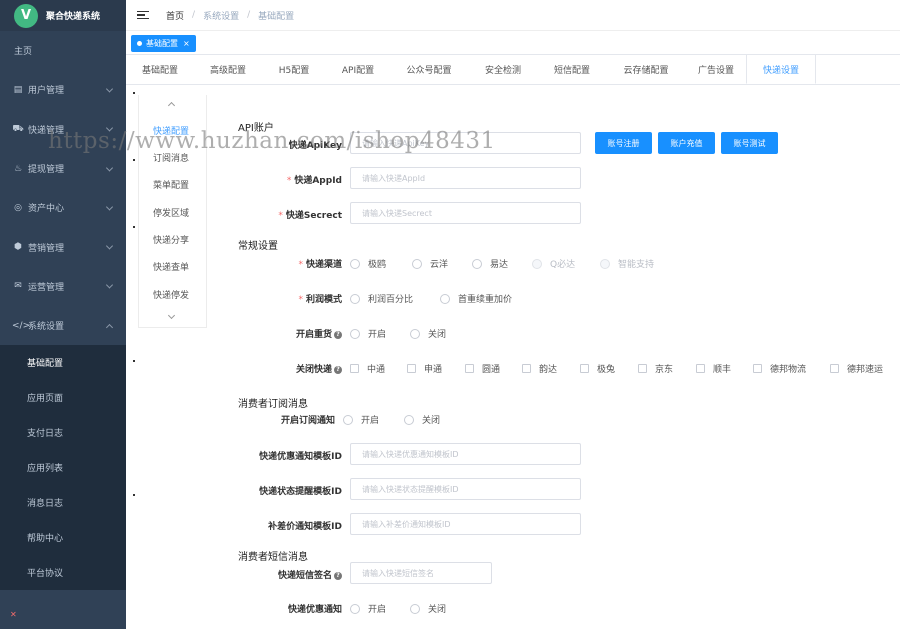 This screenshot has height=629, width=900. I want to click on sms-sign-input, so click(421, 573).